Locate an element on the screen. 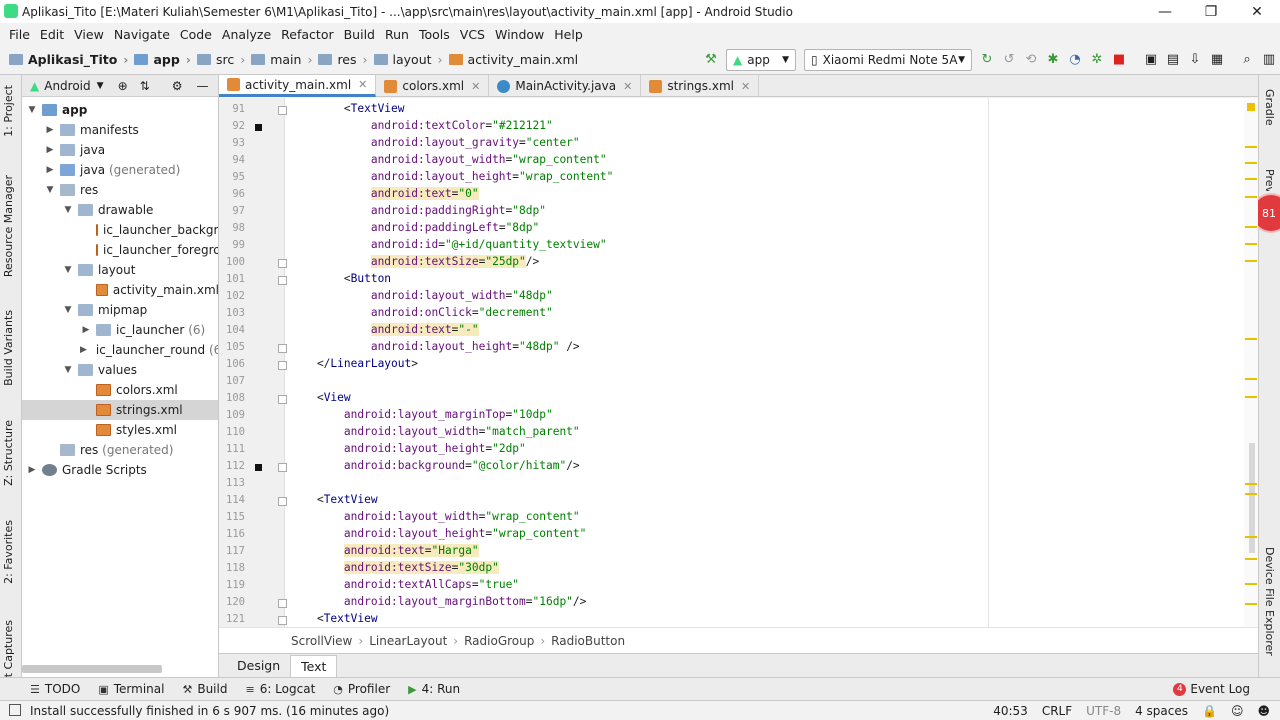 This screenshot has width=1280, height=720. line-separator: CRLF is located at coordinates (1057, 711).